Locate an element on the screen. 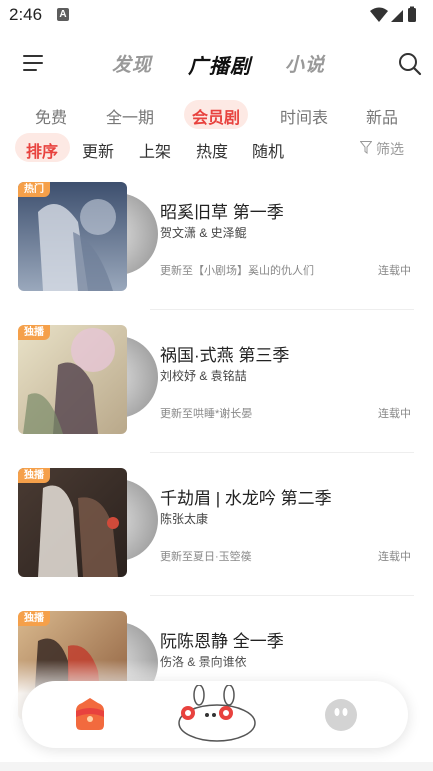 Image resolution: width=433 pixels, height=771 pixels. tab-novel: 小说 is located at coordinates (305, 63).